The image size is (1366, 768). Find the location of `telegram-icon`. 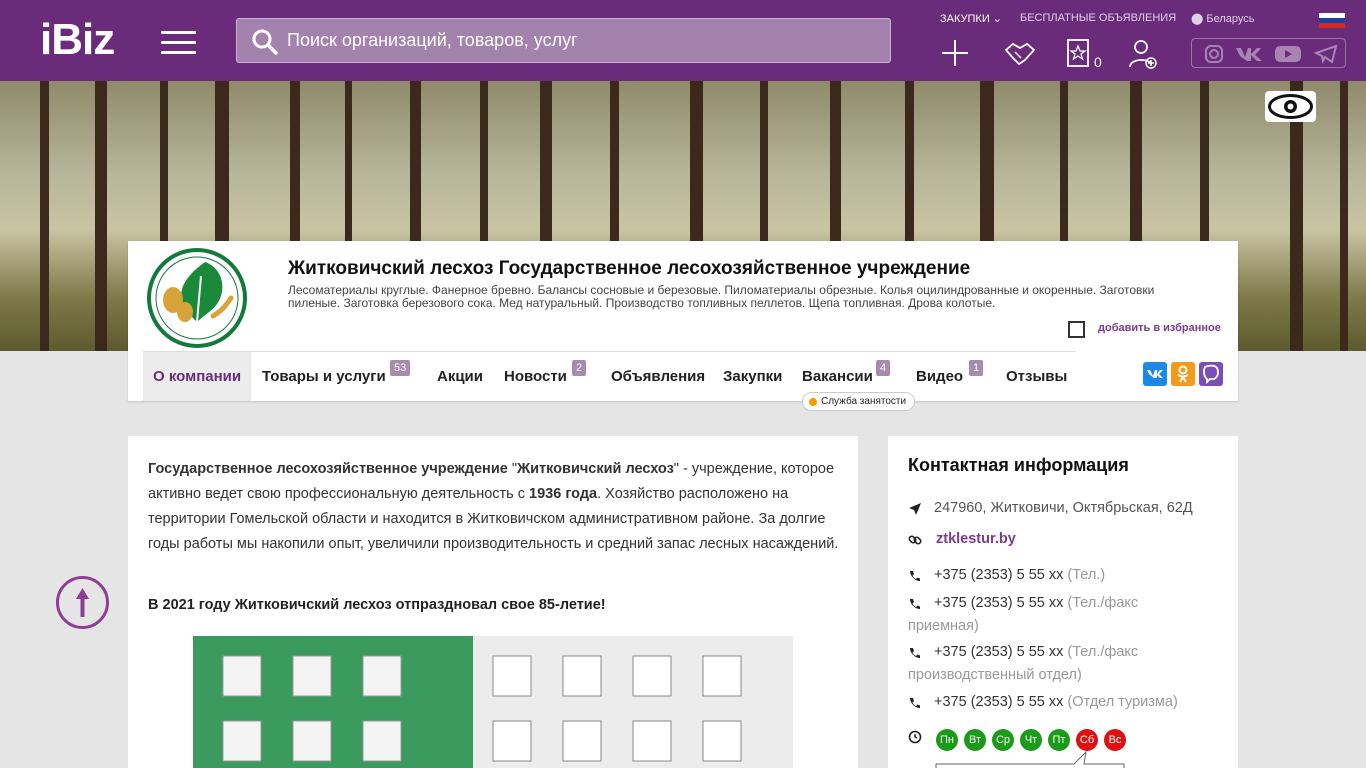

telegram-icon is located at coordinates (1326, 54).